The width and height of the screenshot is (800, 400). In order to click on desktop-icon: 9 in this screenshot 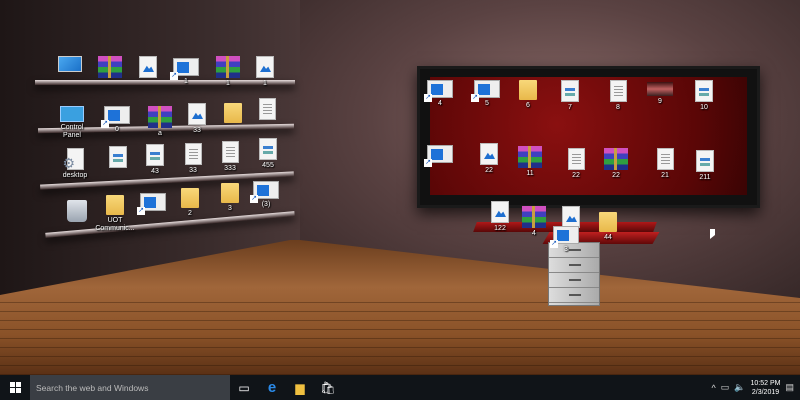, I will do `click(660, 94)`.